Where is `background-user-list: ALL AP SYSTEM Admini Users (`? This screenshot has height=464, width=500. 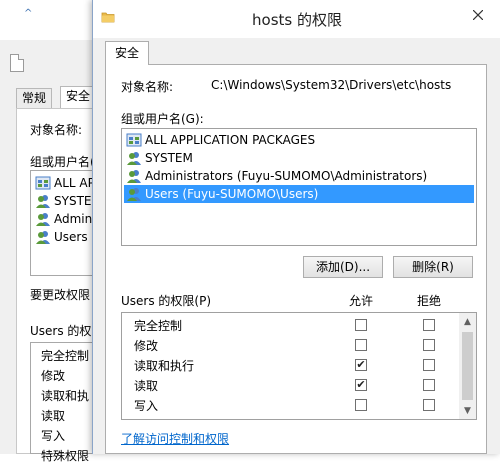
background-user-list: ALL AP SYSTEM Admini Users ( is located at coordinates (66, 223).